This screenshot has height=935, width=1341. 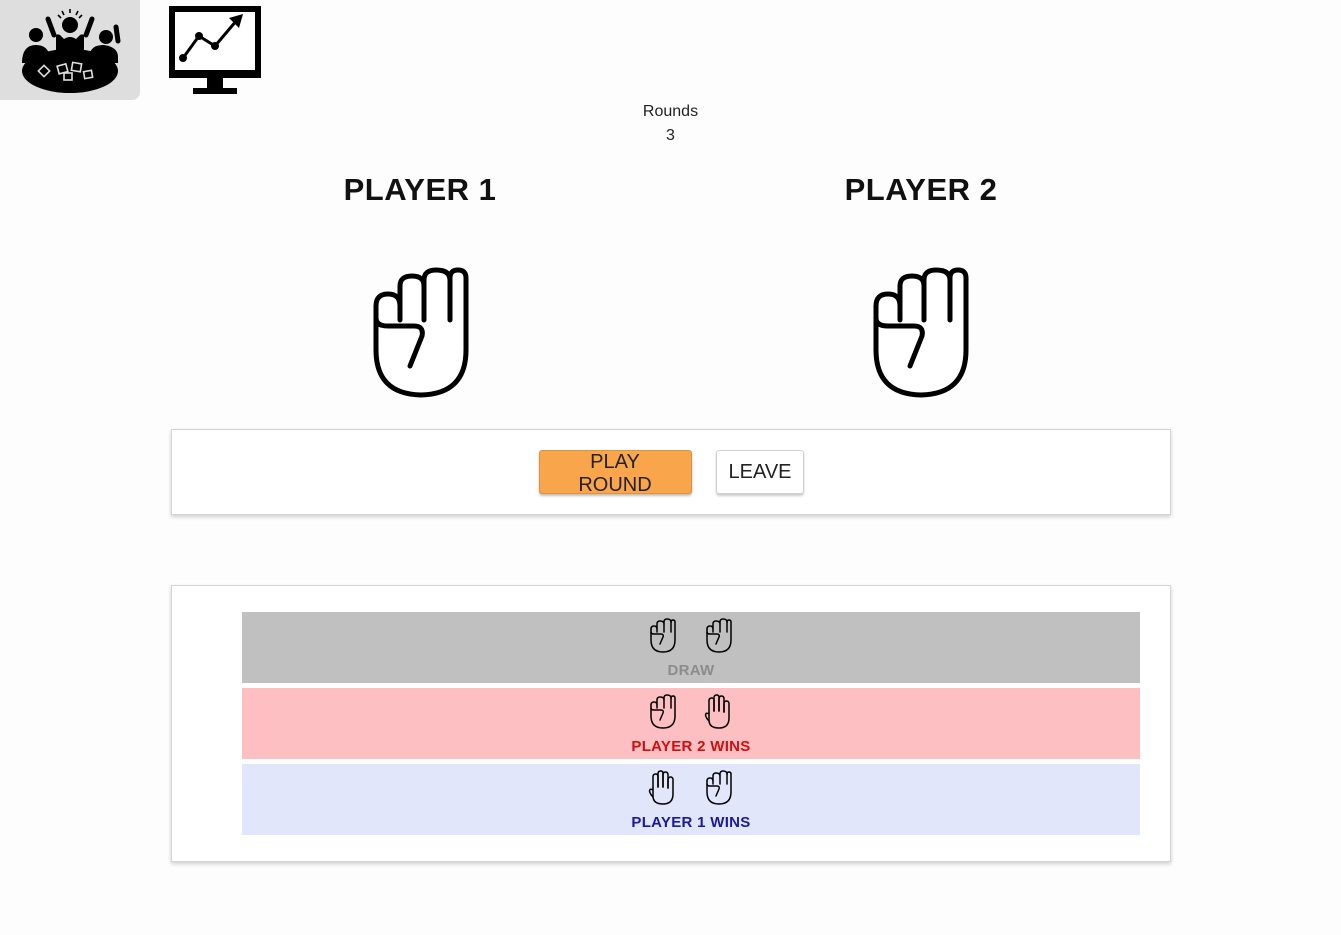 I want to click on group-game-nav, so click(x=70, y=50).